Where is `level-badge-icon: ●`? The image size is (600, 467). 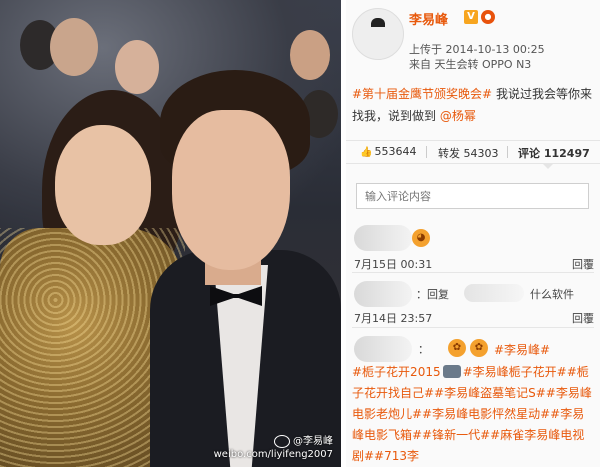
level-badge-icon: ● is located at coordinates (488, 17).